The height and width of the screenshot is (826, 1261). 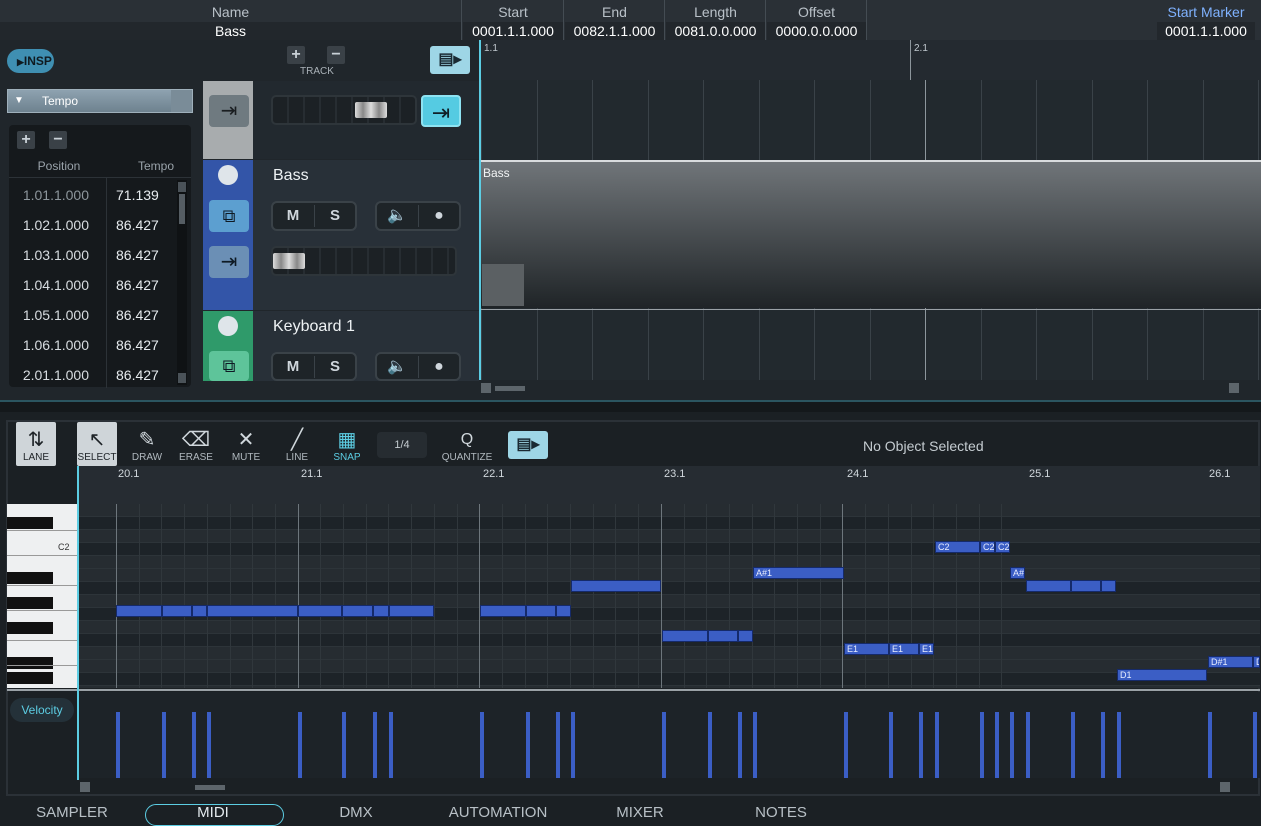 What do you see at coordinates (614, 31) in the screenshot?
I see `end-value: 0082.1.1.000` at bounding box center [614, 31].